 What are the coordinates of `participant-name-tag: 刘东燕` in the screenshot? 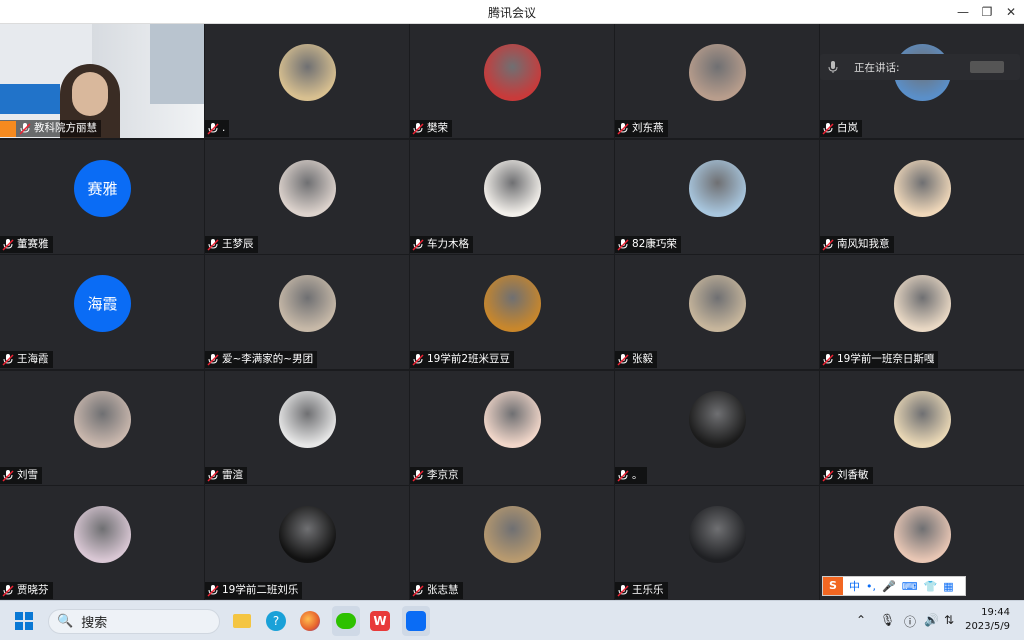 It's located at (641, 128).